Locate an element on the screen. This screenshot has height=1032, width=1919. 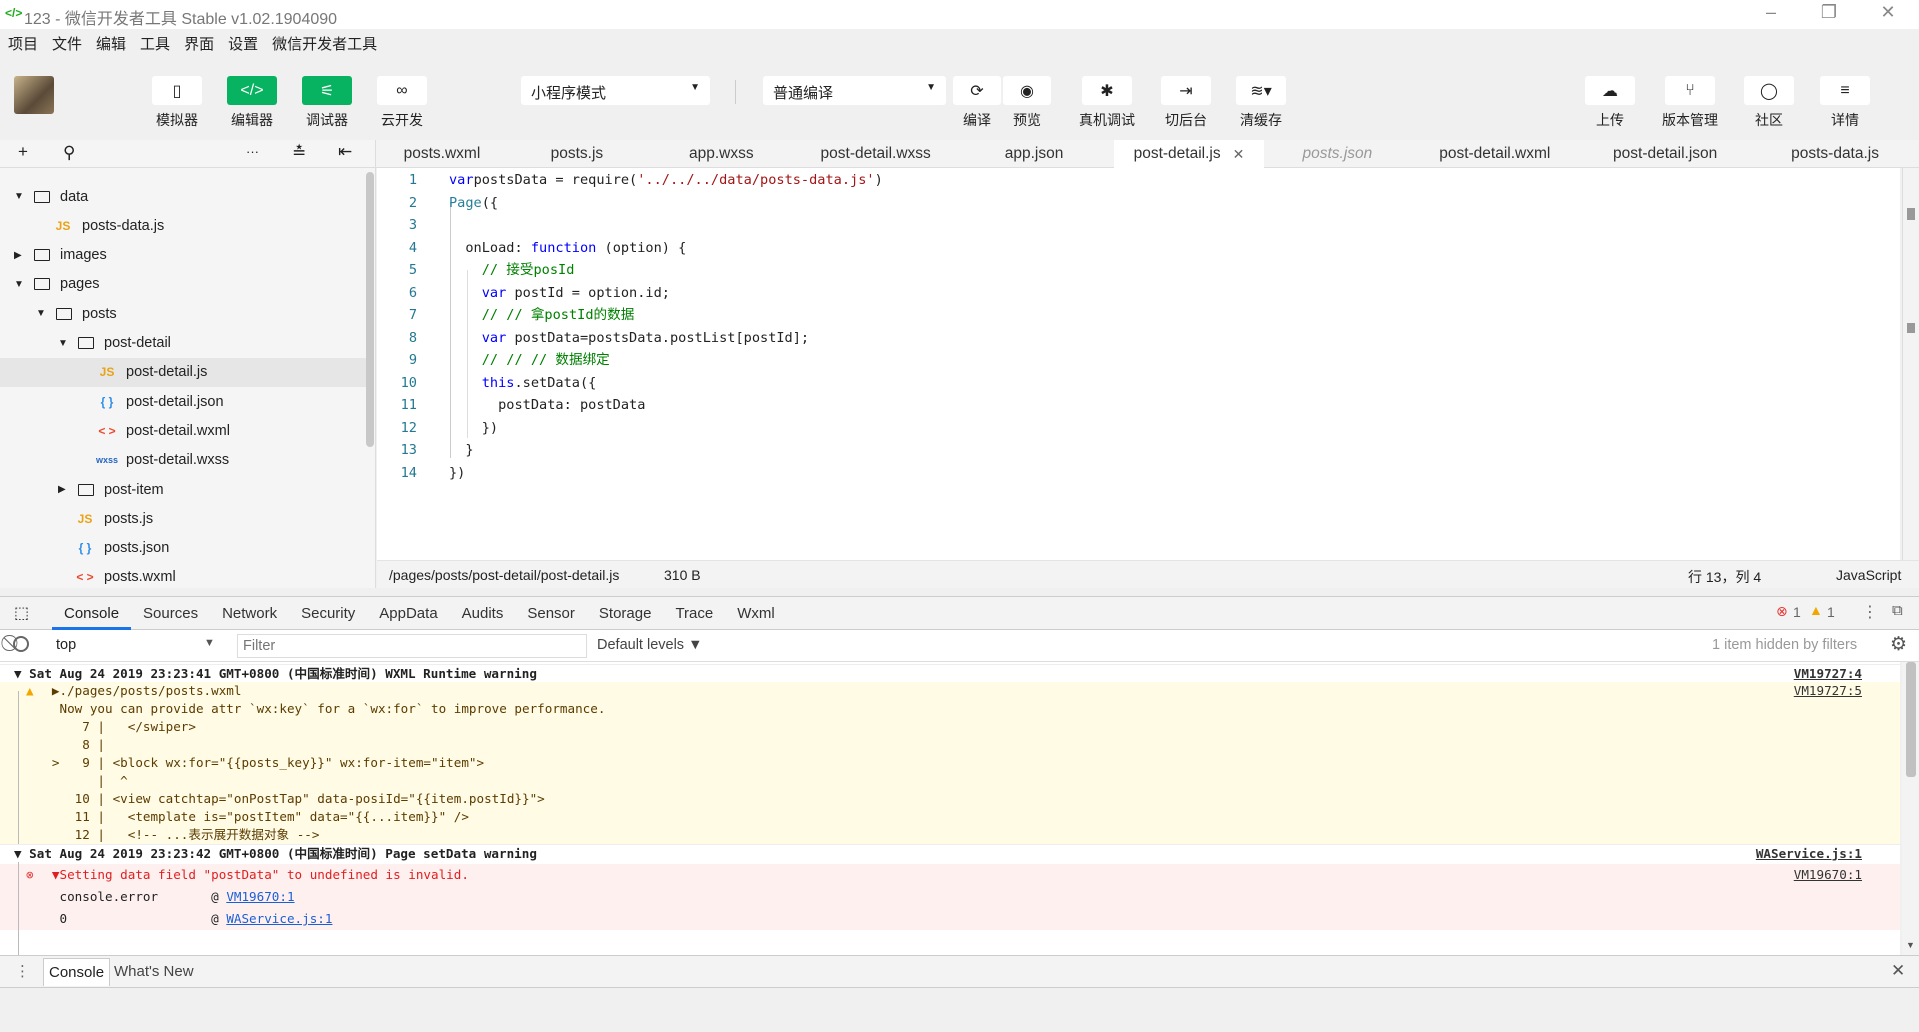
toolbar-button: ≋▾ is located at coordinates (1261, 90).